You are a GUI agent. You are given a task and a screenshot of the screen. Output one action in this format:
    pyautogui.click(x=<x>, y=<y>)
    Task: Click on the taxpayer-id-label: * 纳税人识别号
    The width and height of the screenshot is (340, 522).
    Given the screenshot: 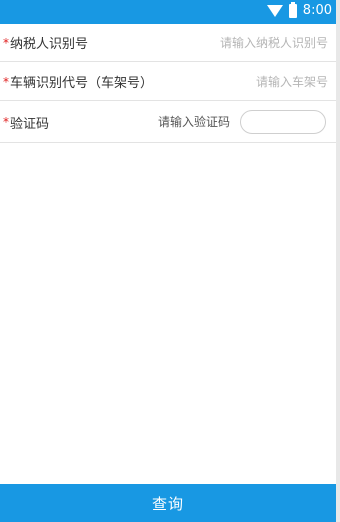 What is the action you would take?
    pyautogui.click(x=44, y=43)
    